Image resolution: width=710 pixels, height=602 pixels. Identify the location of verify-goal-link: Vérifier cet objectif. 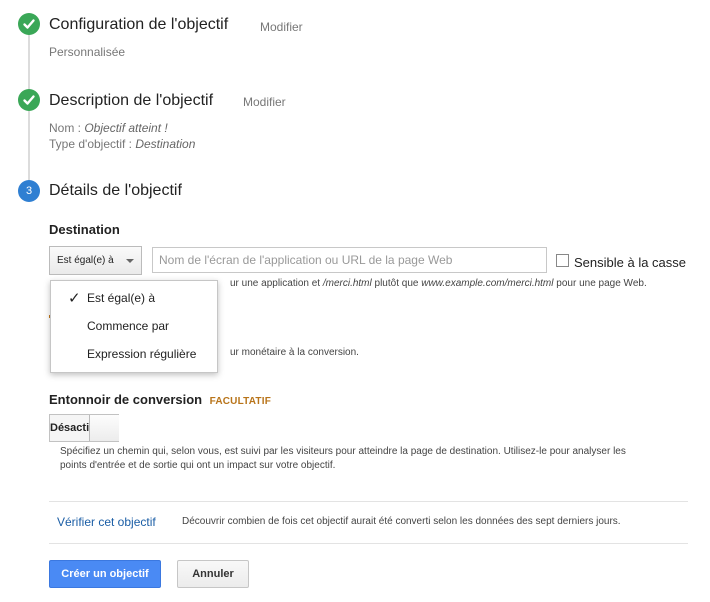
(106, 522).